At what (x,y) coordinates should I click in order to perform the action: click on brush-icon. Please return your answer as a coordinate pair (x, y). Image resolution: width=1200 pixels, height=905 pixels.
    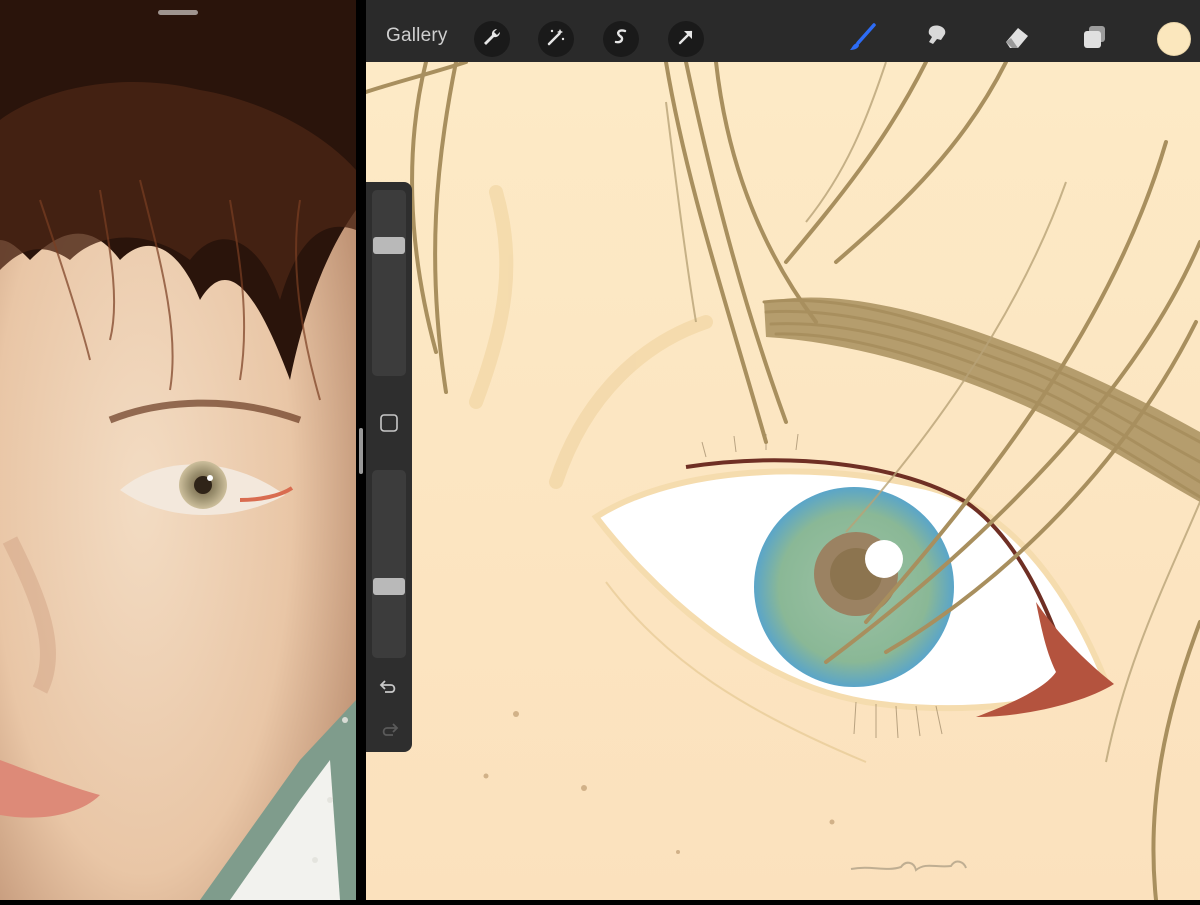
    Looking at the image, I should click on (863, 39).